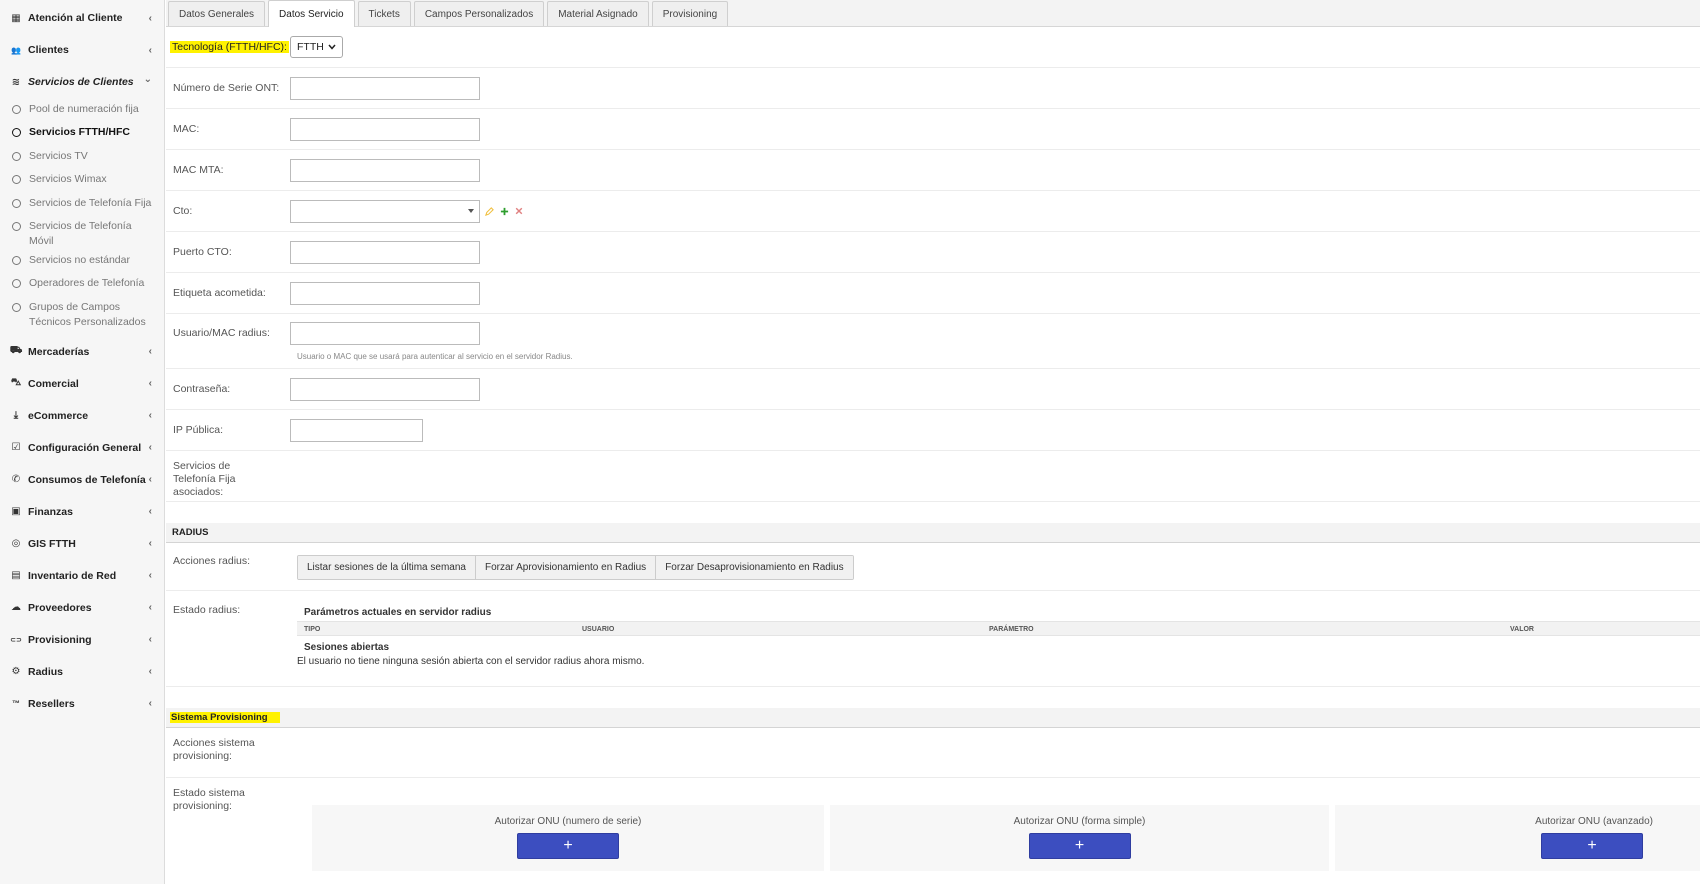 Image resolution: width=1700 pixels, height=884 pixels. I want to click on sidebar-item-mercaderias: ⛟ Mercaderías ‹, so click(82, 352).